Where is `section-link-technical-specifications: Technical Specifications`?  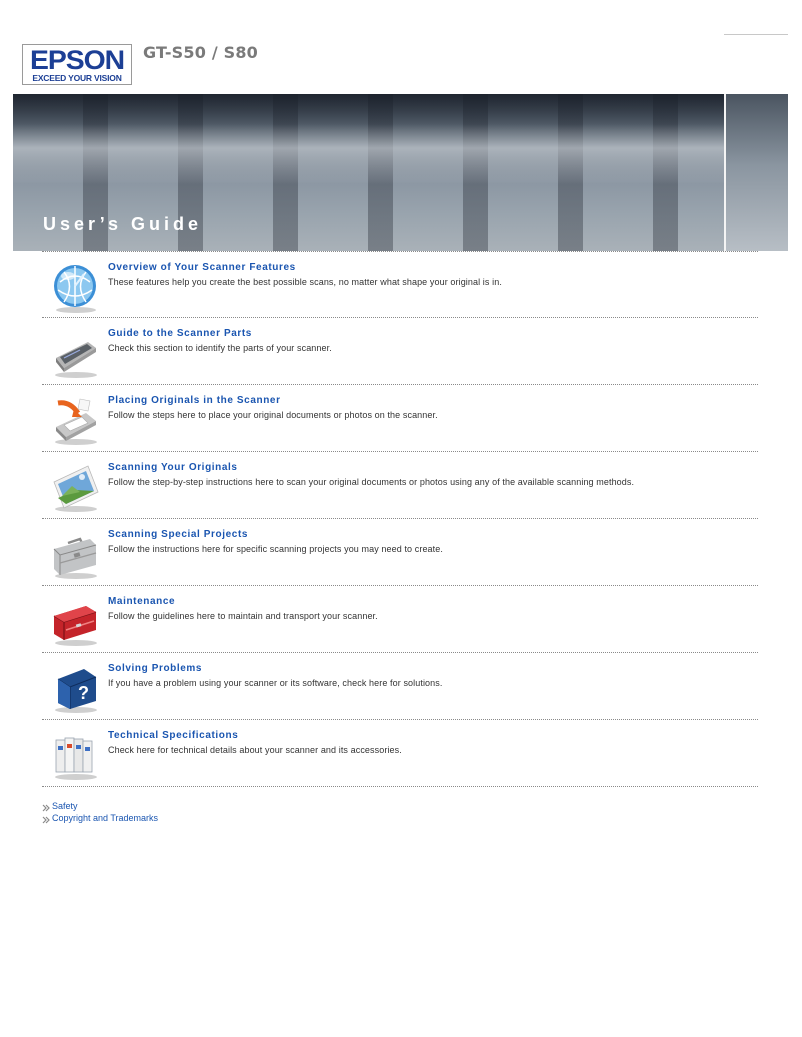
section-link-technical-specifications: Technical Specifications is located at coordinates (173, 735).